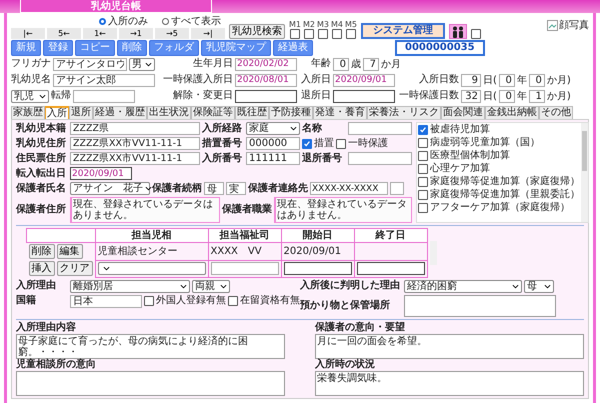  I want to click on reason-select: 離婚別居, so click(130, 286).